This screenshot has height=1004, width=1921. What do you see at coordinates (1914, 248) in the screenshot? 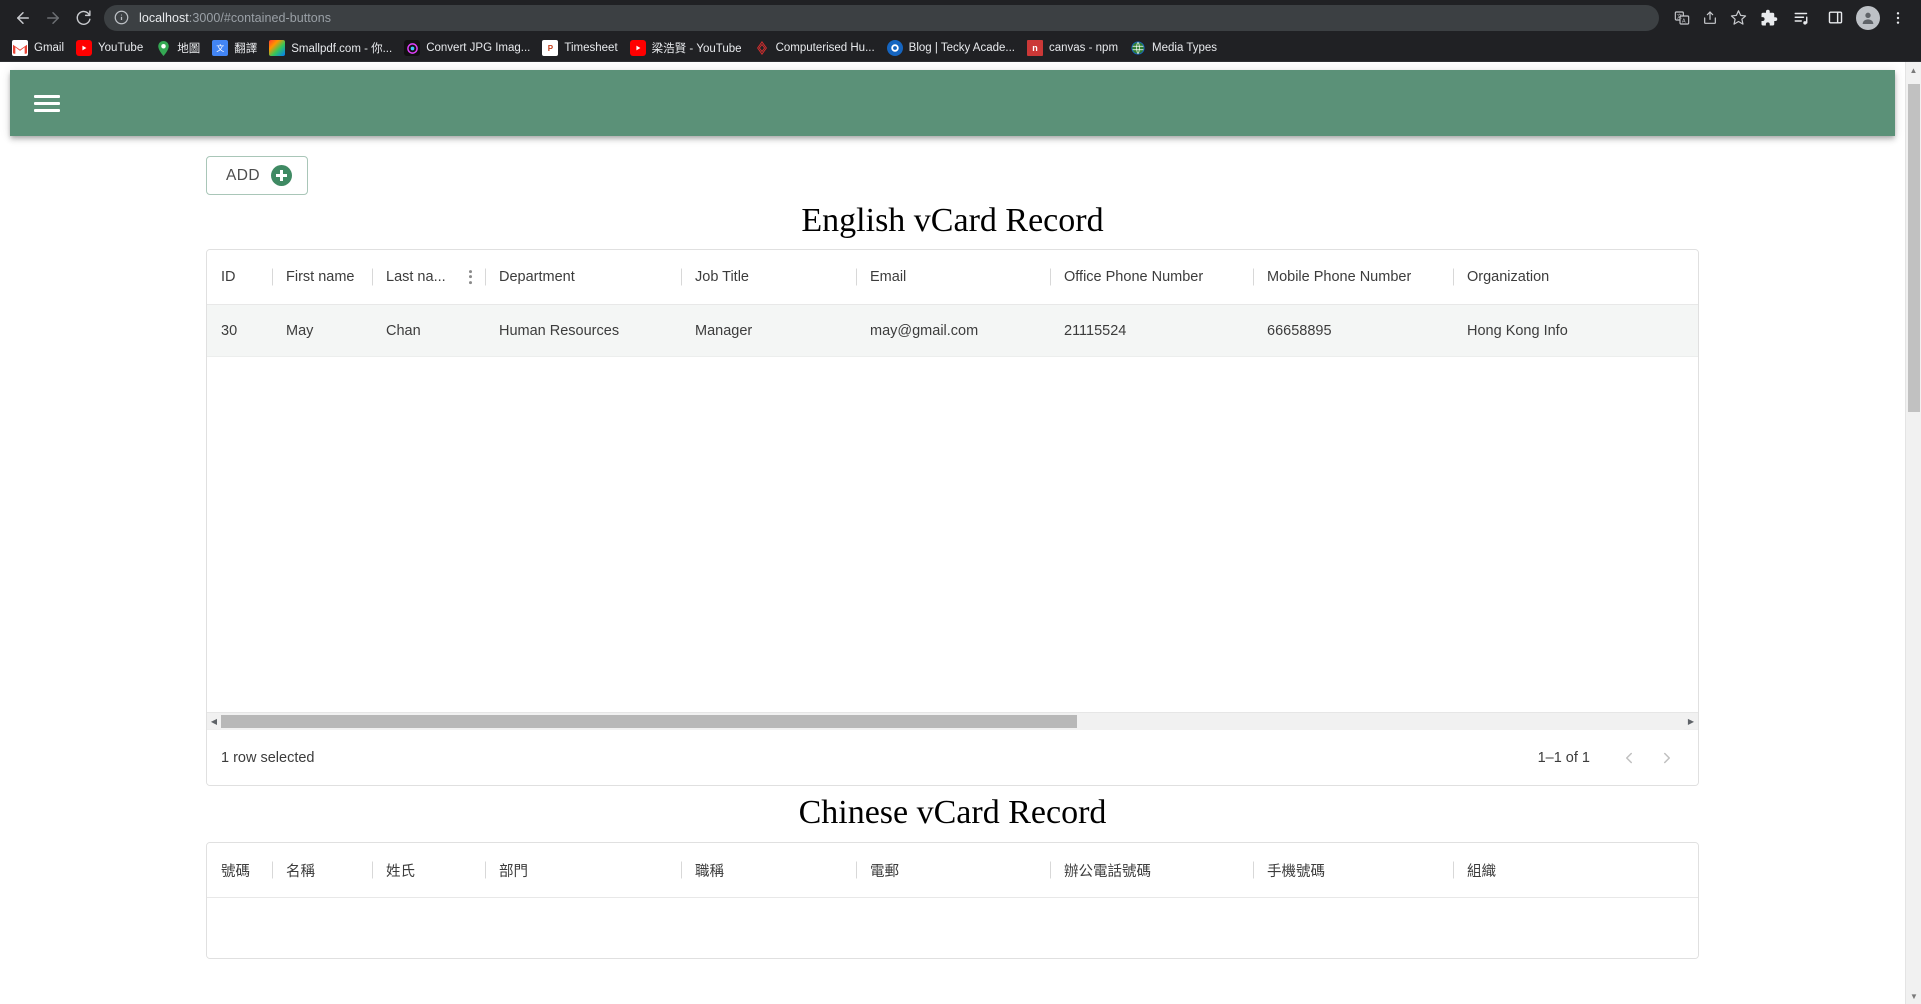
I see `scrollbar-thumb` at bounding box center [1914, 248].